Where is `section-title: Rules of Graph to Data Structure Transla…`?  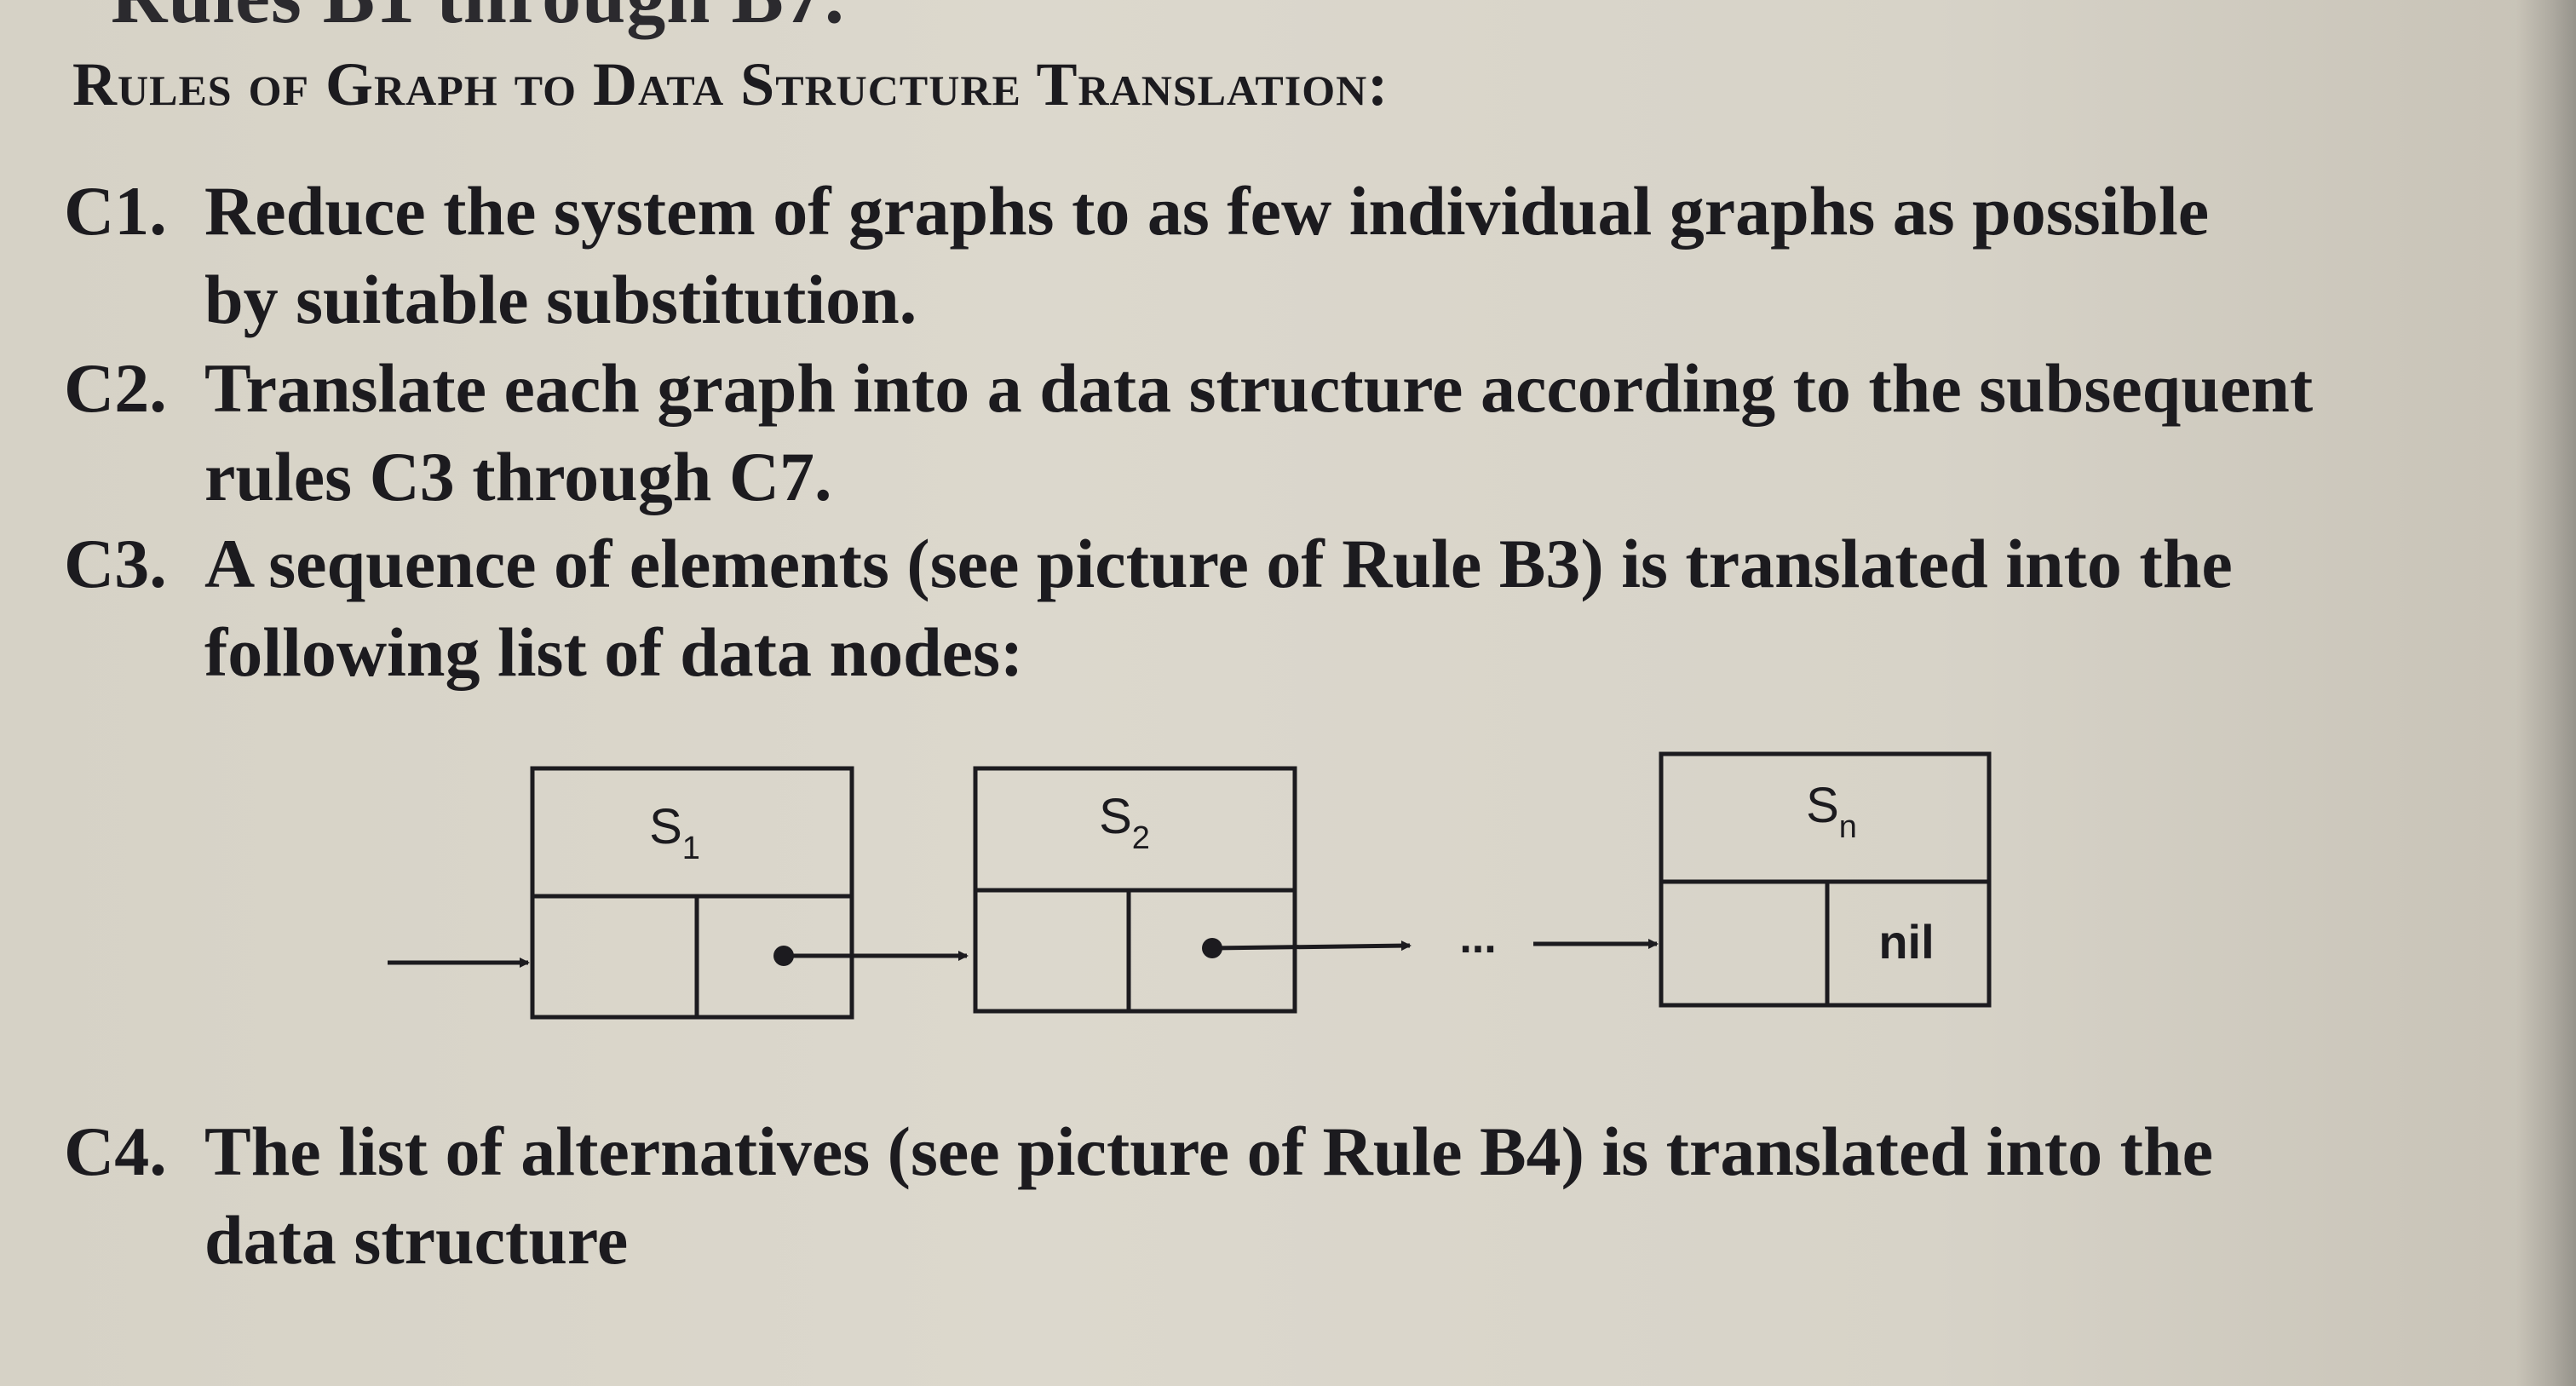 section-title: Rules of Graph to Data Structure Transla… is located at coordinates (730, 84).